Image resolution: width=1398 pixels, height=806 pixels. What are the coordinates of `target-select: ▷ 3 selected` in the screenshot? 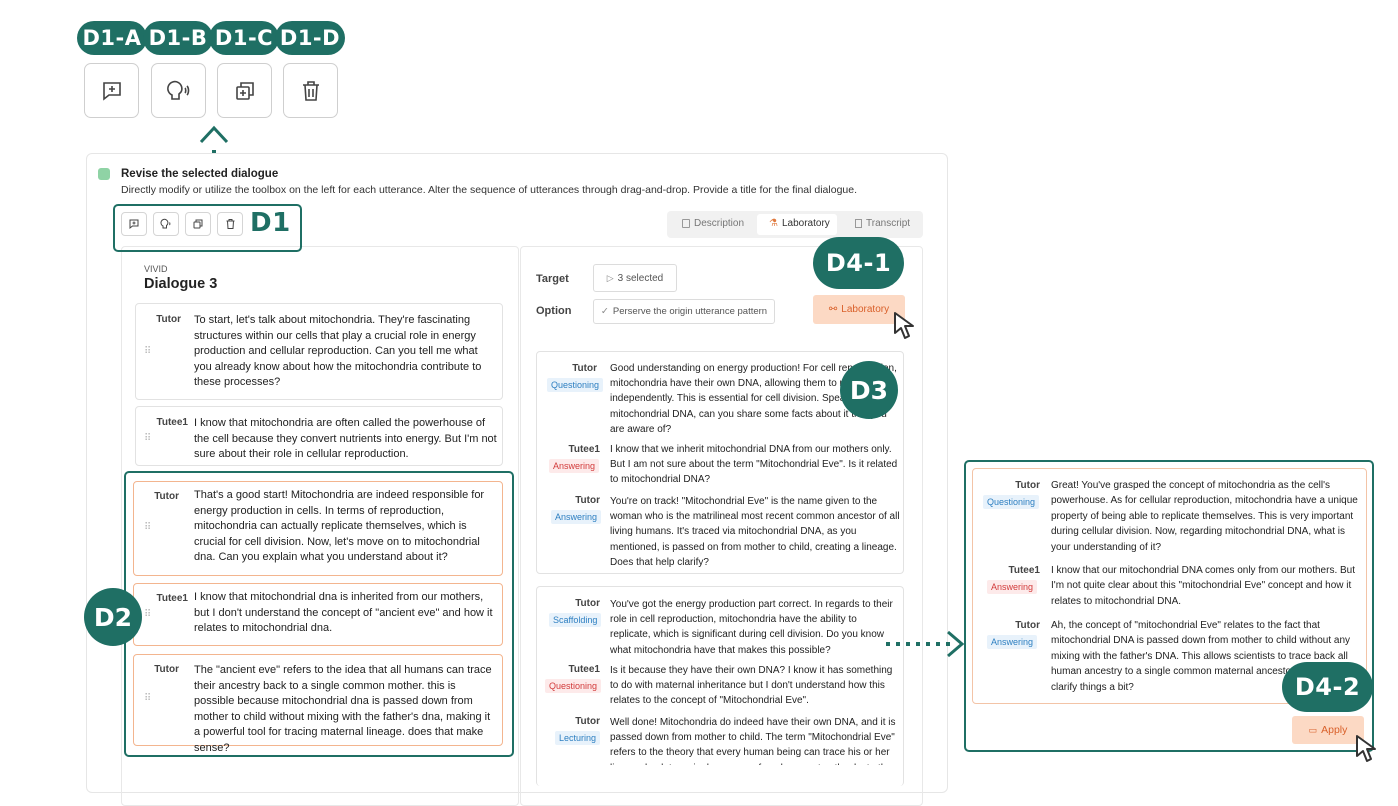 It's located at (635, 278).